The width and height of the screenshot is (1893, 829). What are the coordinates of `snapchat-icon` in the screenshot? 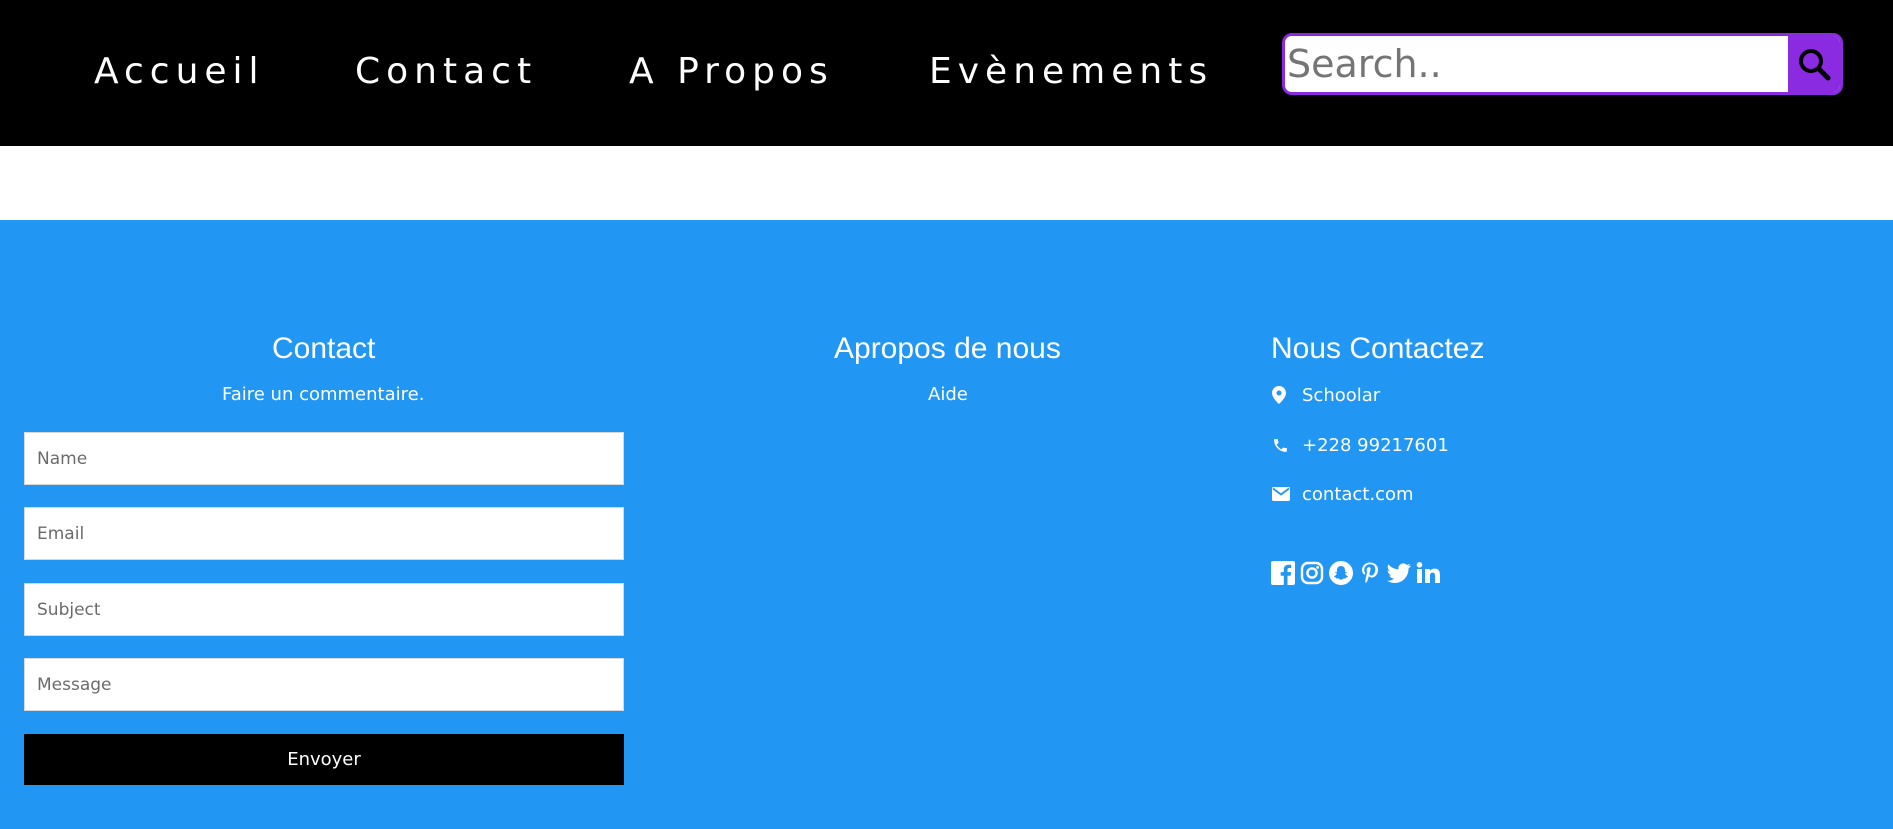 It's located at (1341, 573).